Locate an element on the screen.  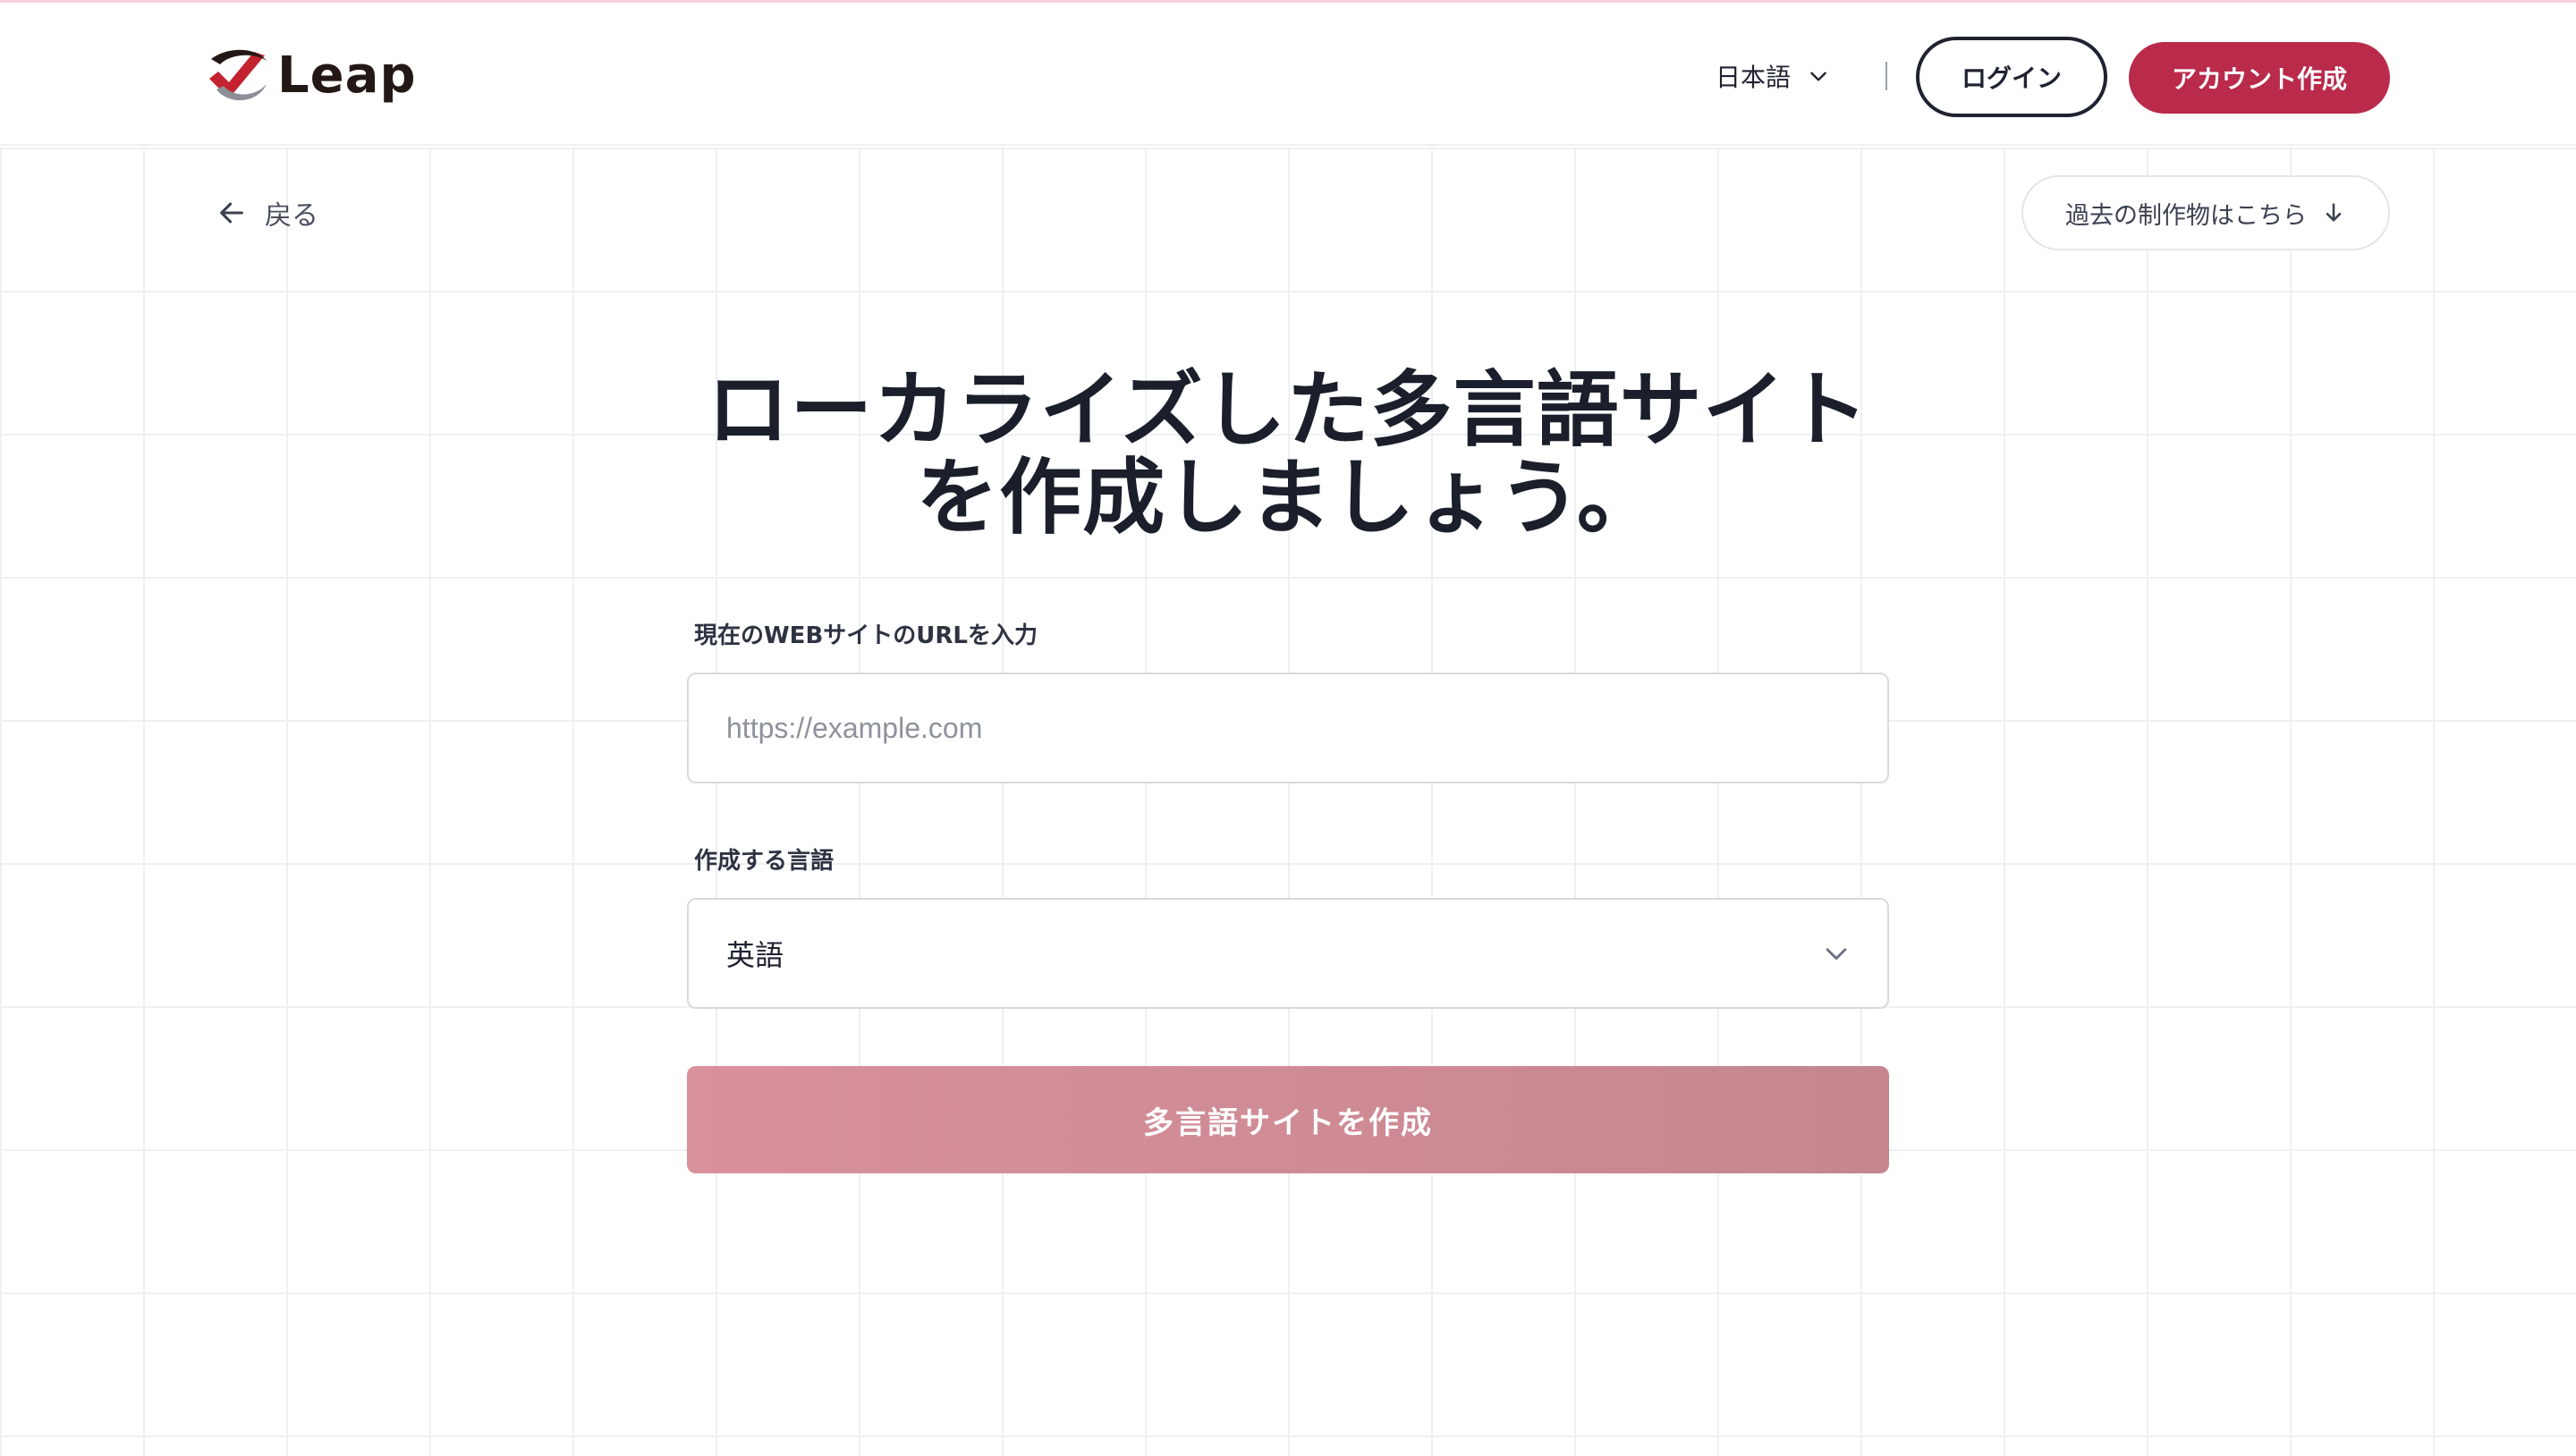
back-label: 戻る is located at coordinates (291, 216).